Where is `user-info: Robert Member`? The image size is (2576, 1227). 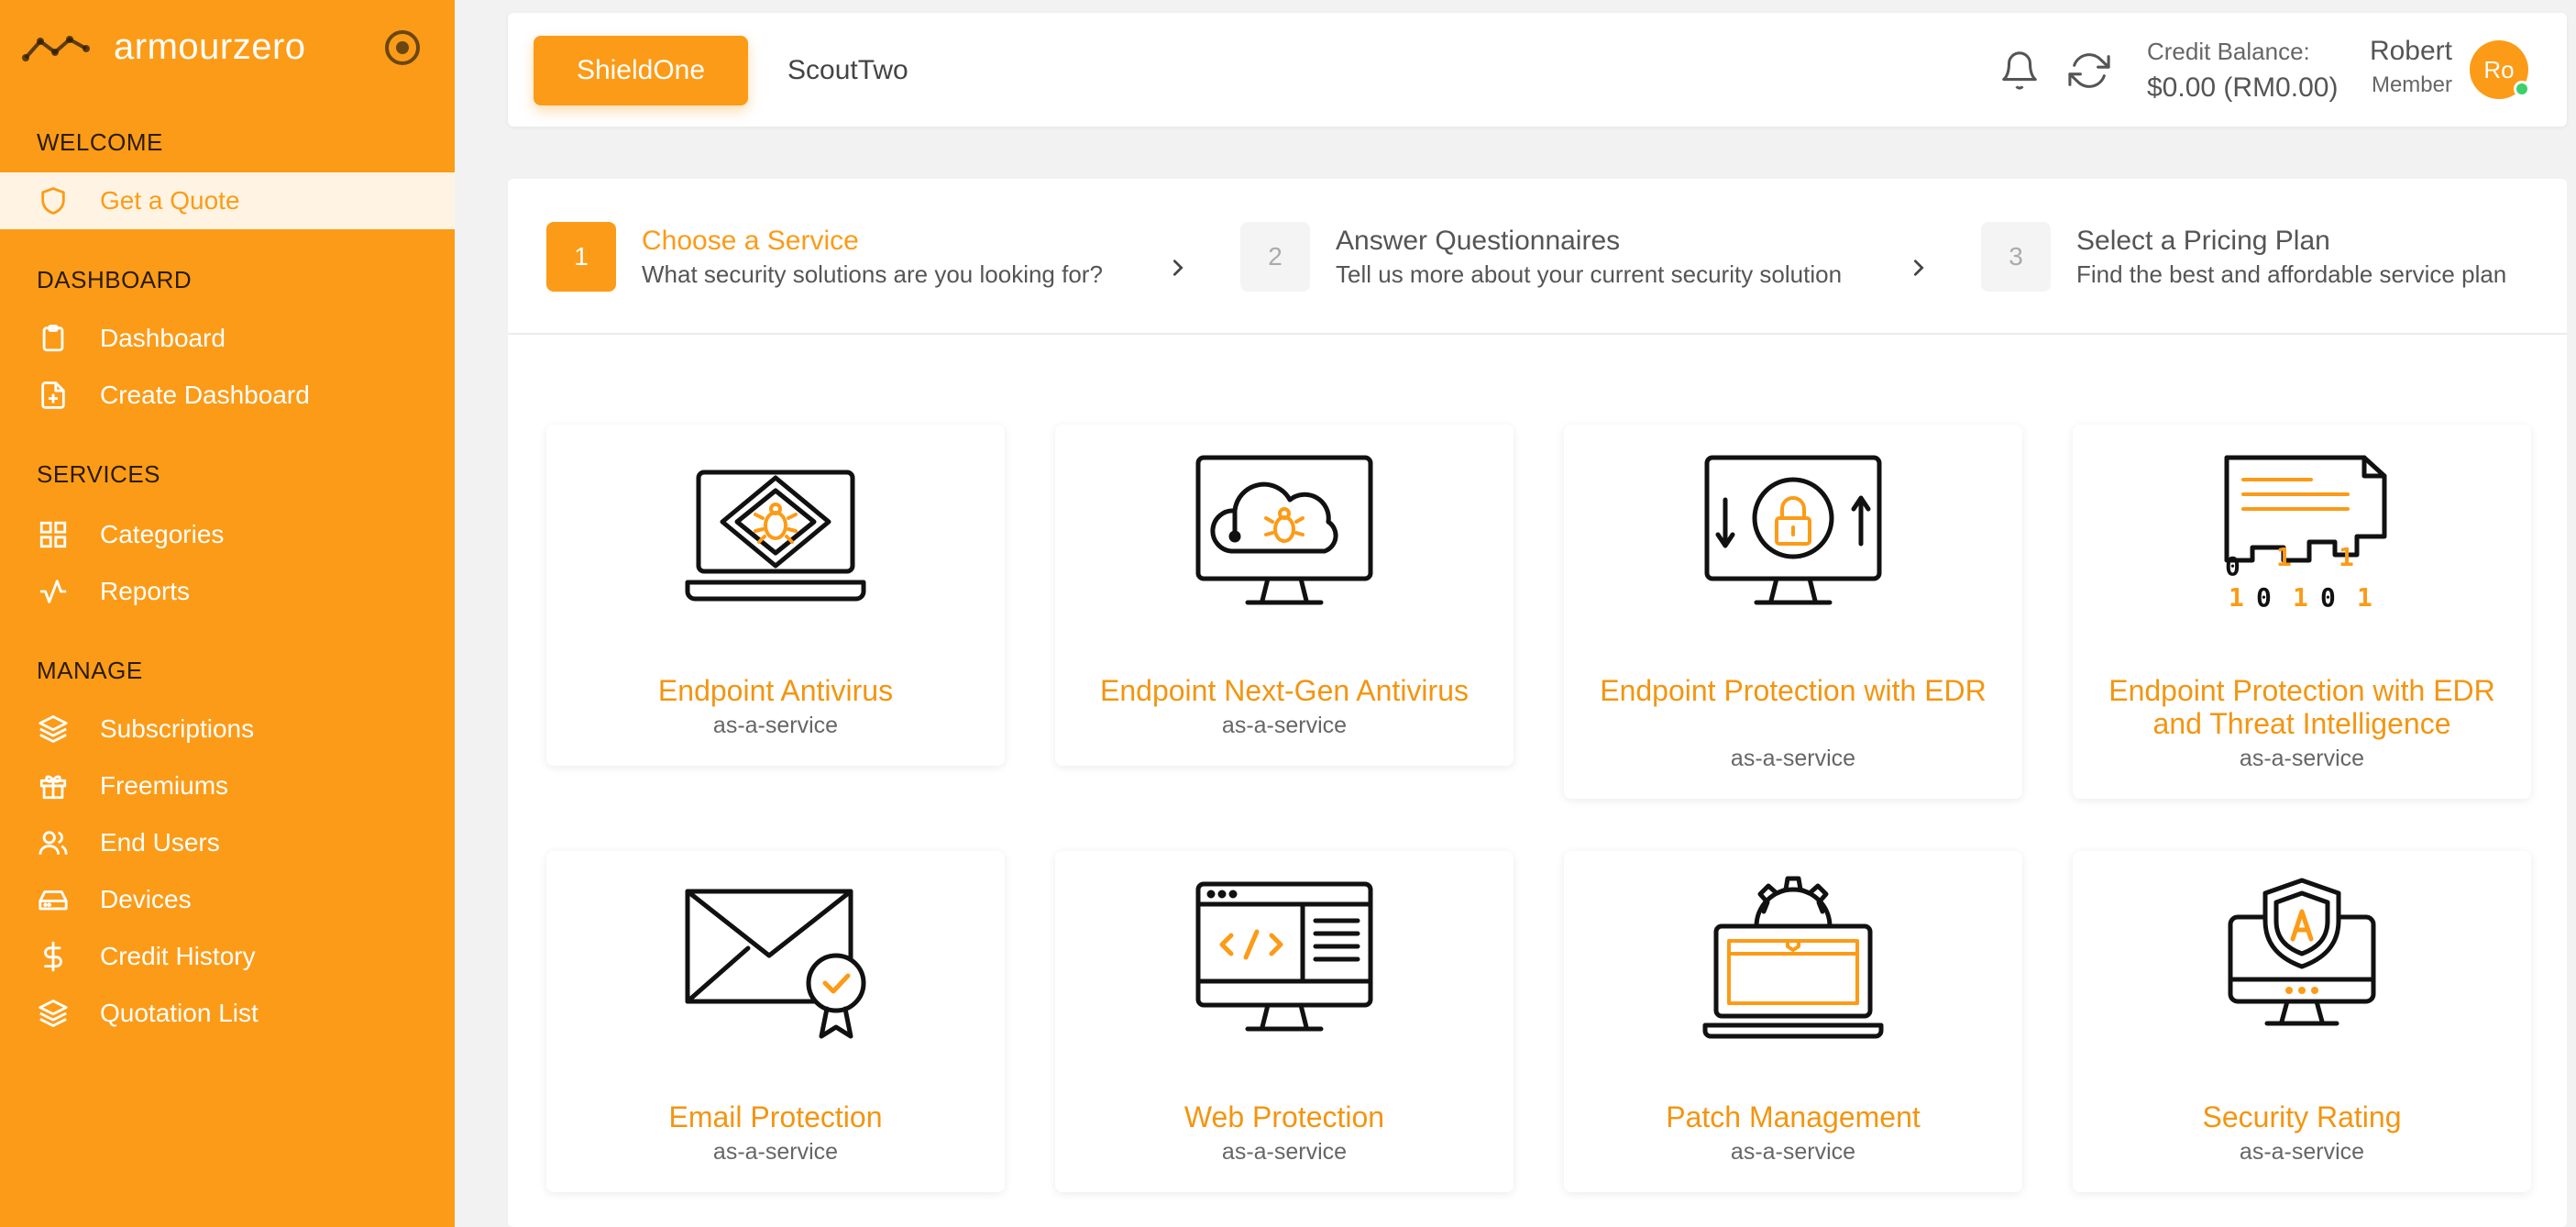
user-info: Robert Member is located at coordinates (2408, 67).